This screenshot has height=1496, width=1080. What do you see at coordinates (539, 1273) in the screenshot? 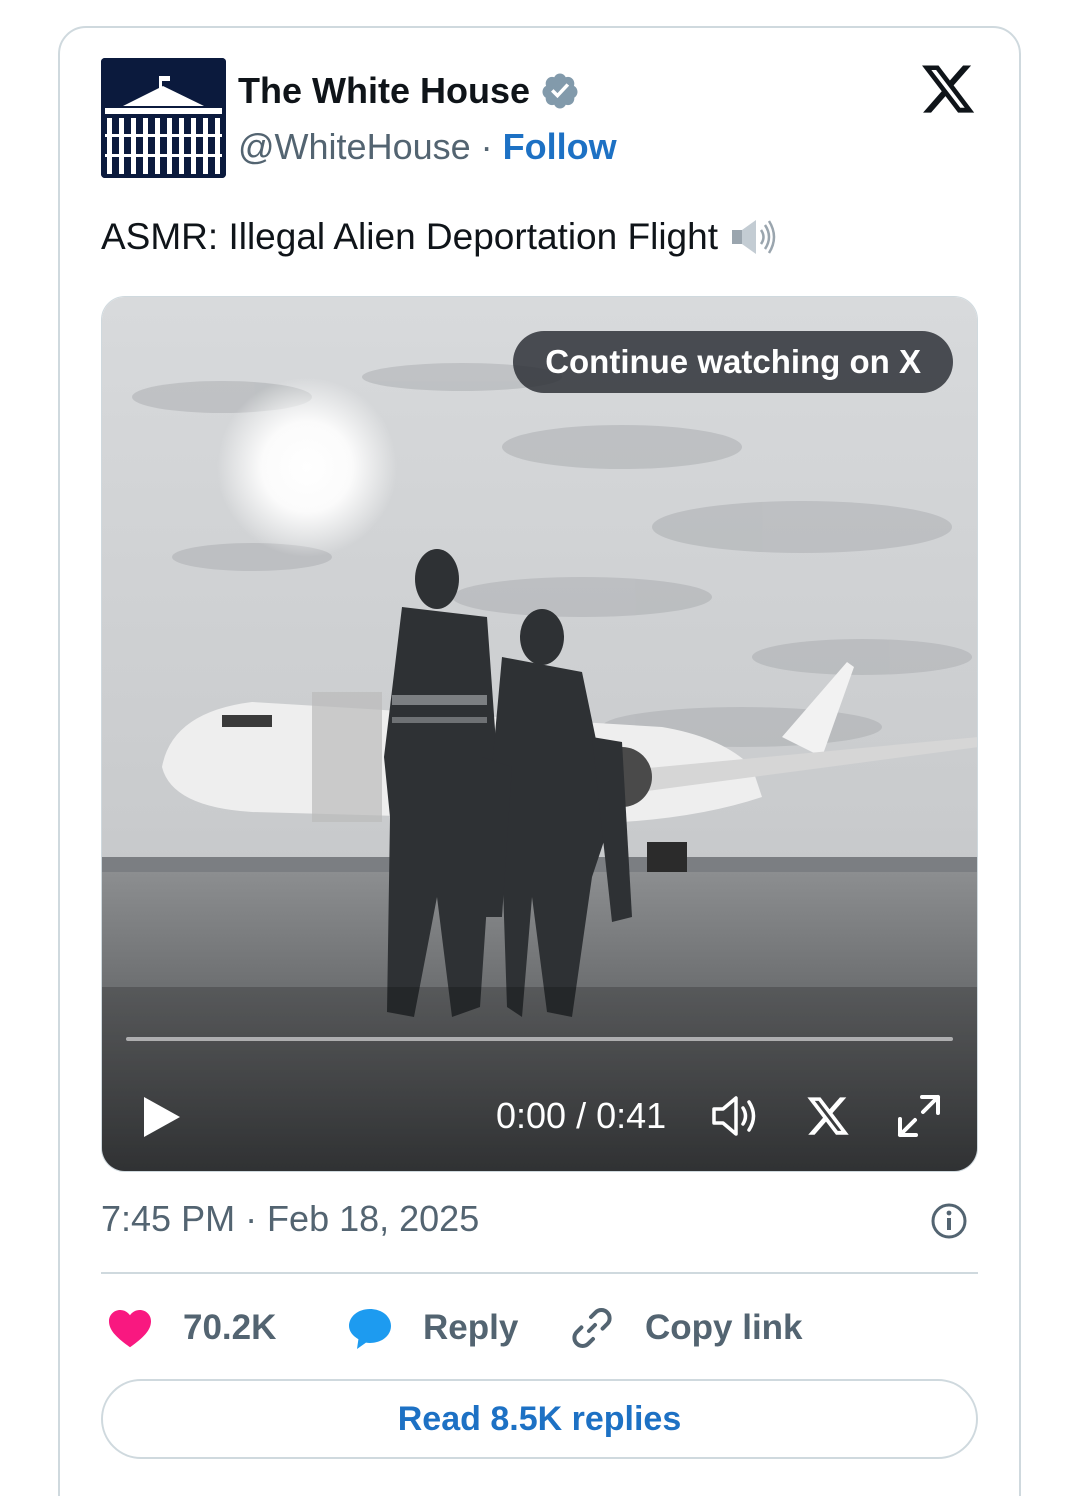
I see `divider` at bounding box center [539, 1273].